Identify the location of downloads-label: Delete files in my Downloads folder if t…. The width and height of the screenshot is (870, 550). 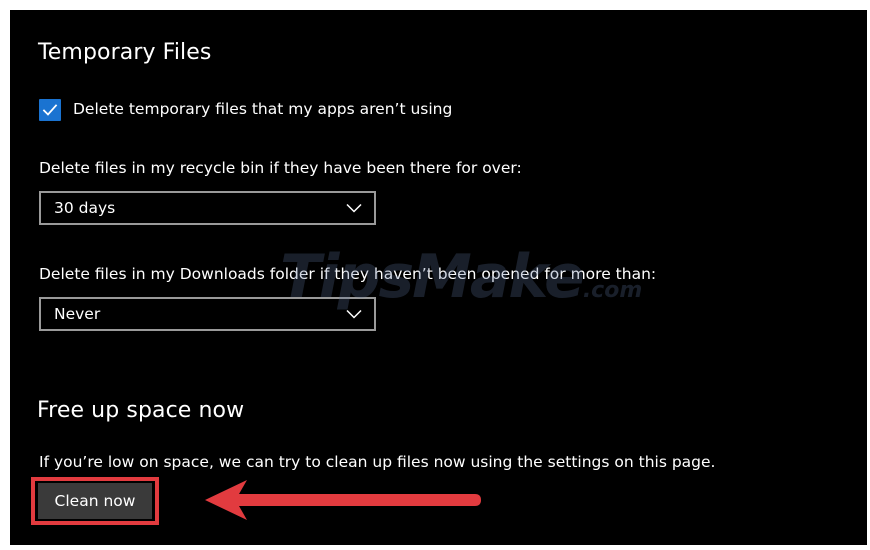
(348, 274).